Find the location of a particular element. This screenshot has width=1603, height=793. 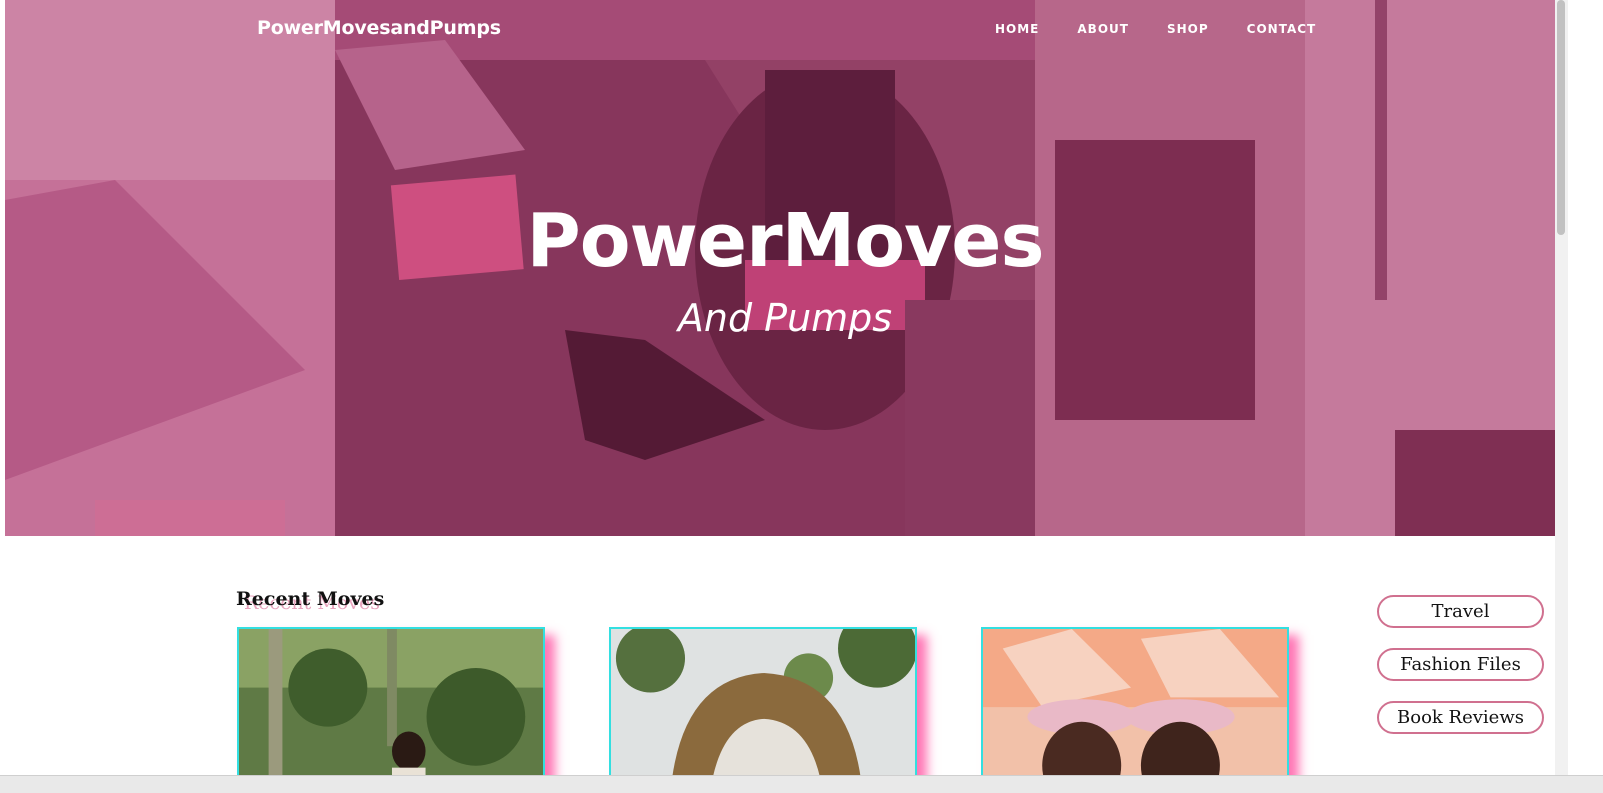

main-nav: HOME ABOUT SHOP CONTACT is located at coordinates (1174, 29).